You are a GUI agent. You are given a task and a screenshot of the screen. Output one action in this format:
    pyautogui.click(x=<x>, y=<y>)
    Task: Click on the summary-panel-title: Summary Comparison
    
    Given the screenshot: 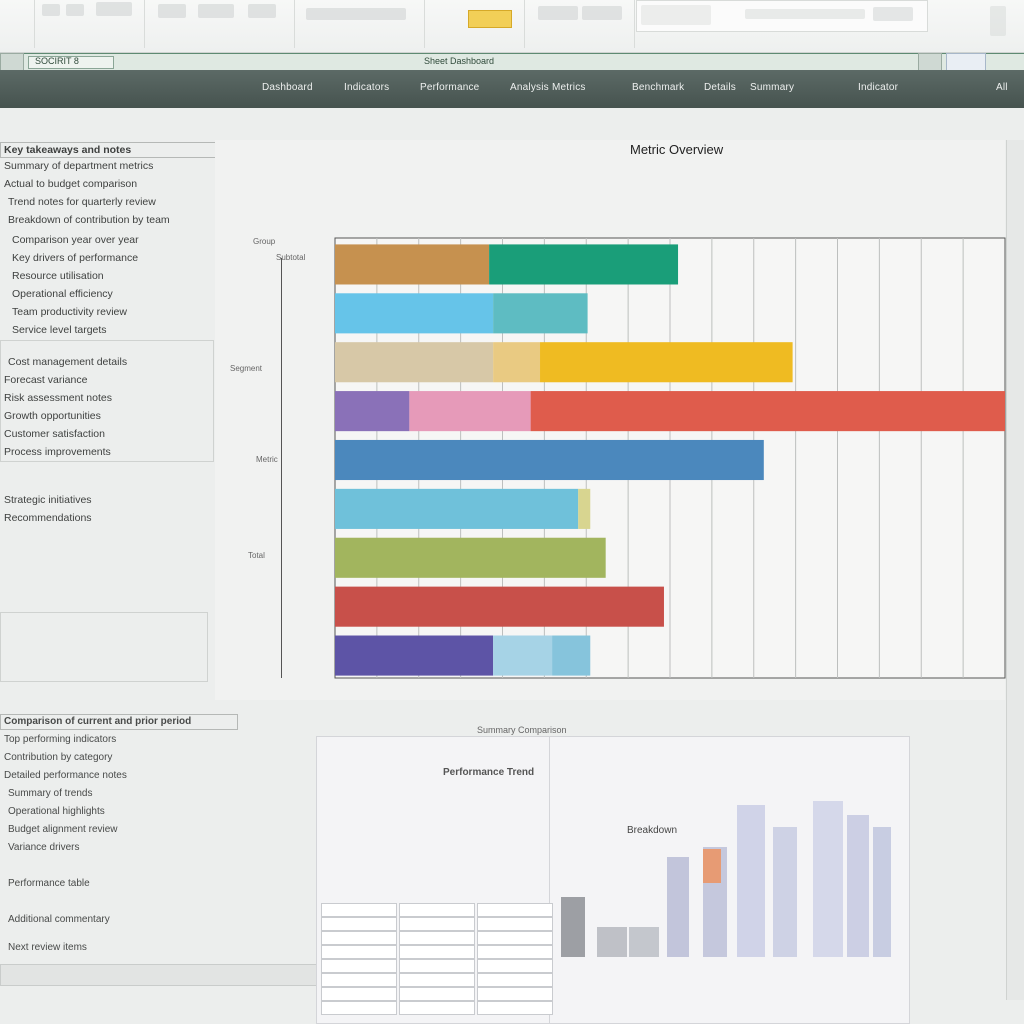 What is the action you would take?
    pyautogui.click(x=522, y=730)
    